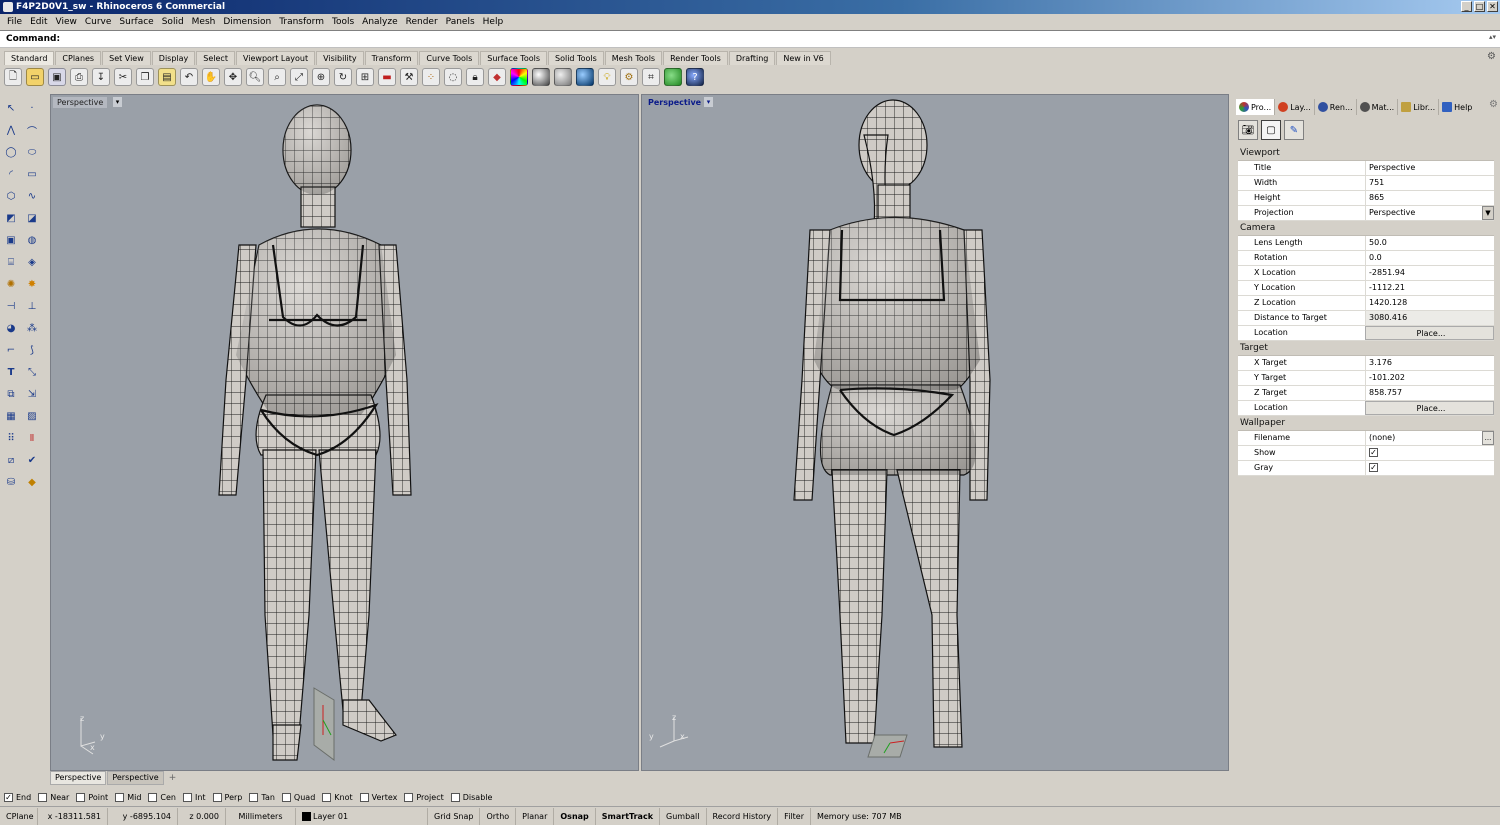  Describe the element at coordinates (81, 797) in the screenshot. I see `osnap-point-checkbox` at that location.